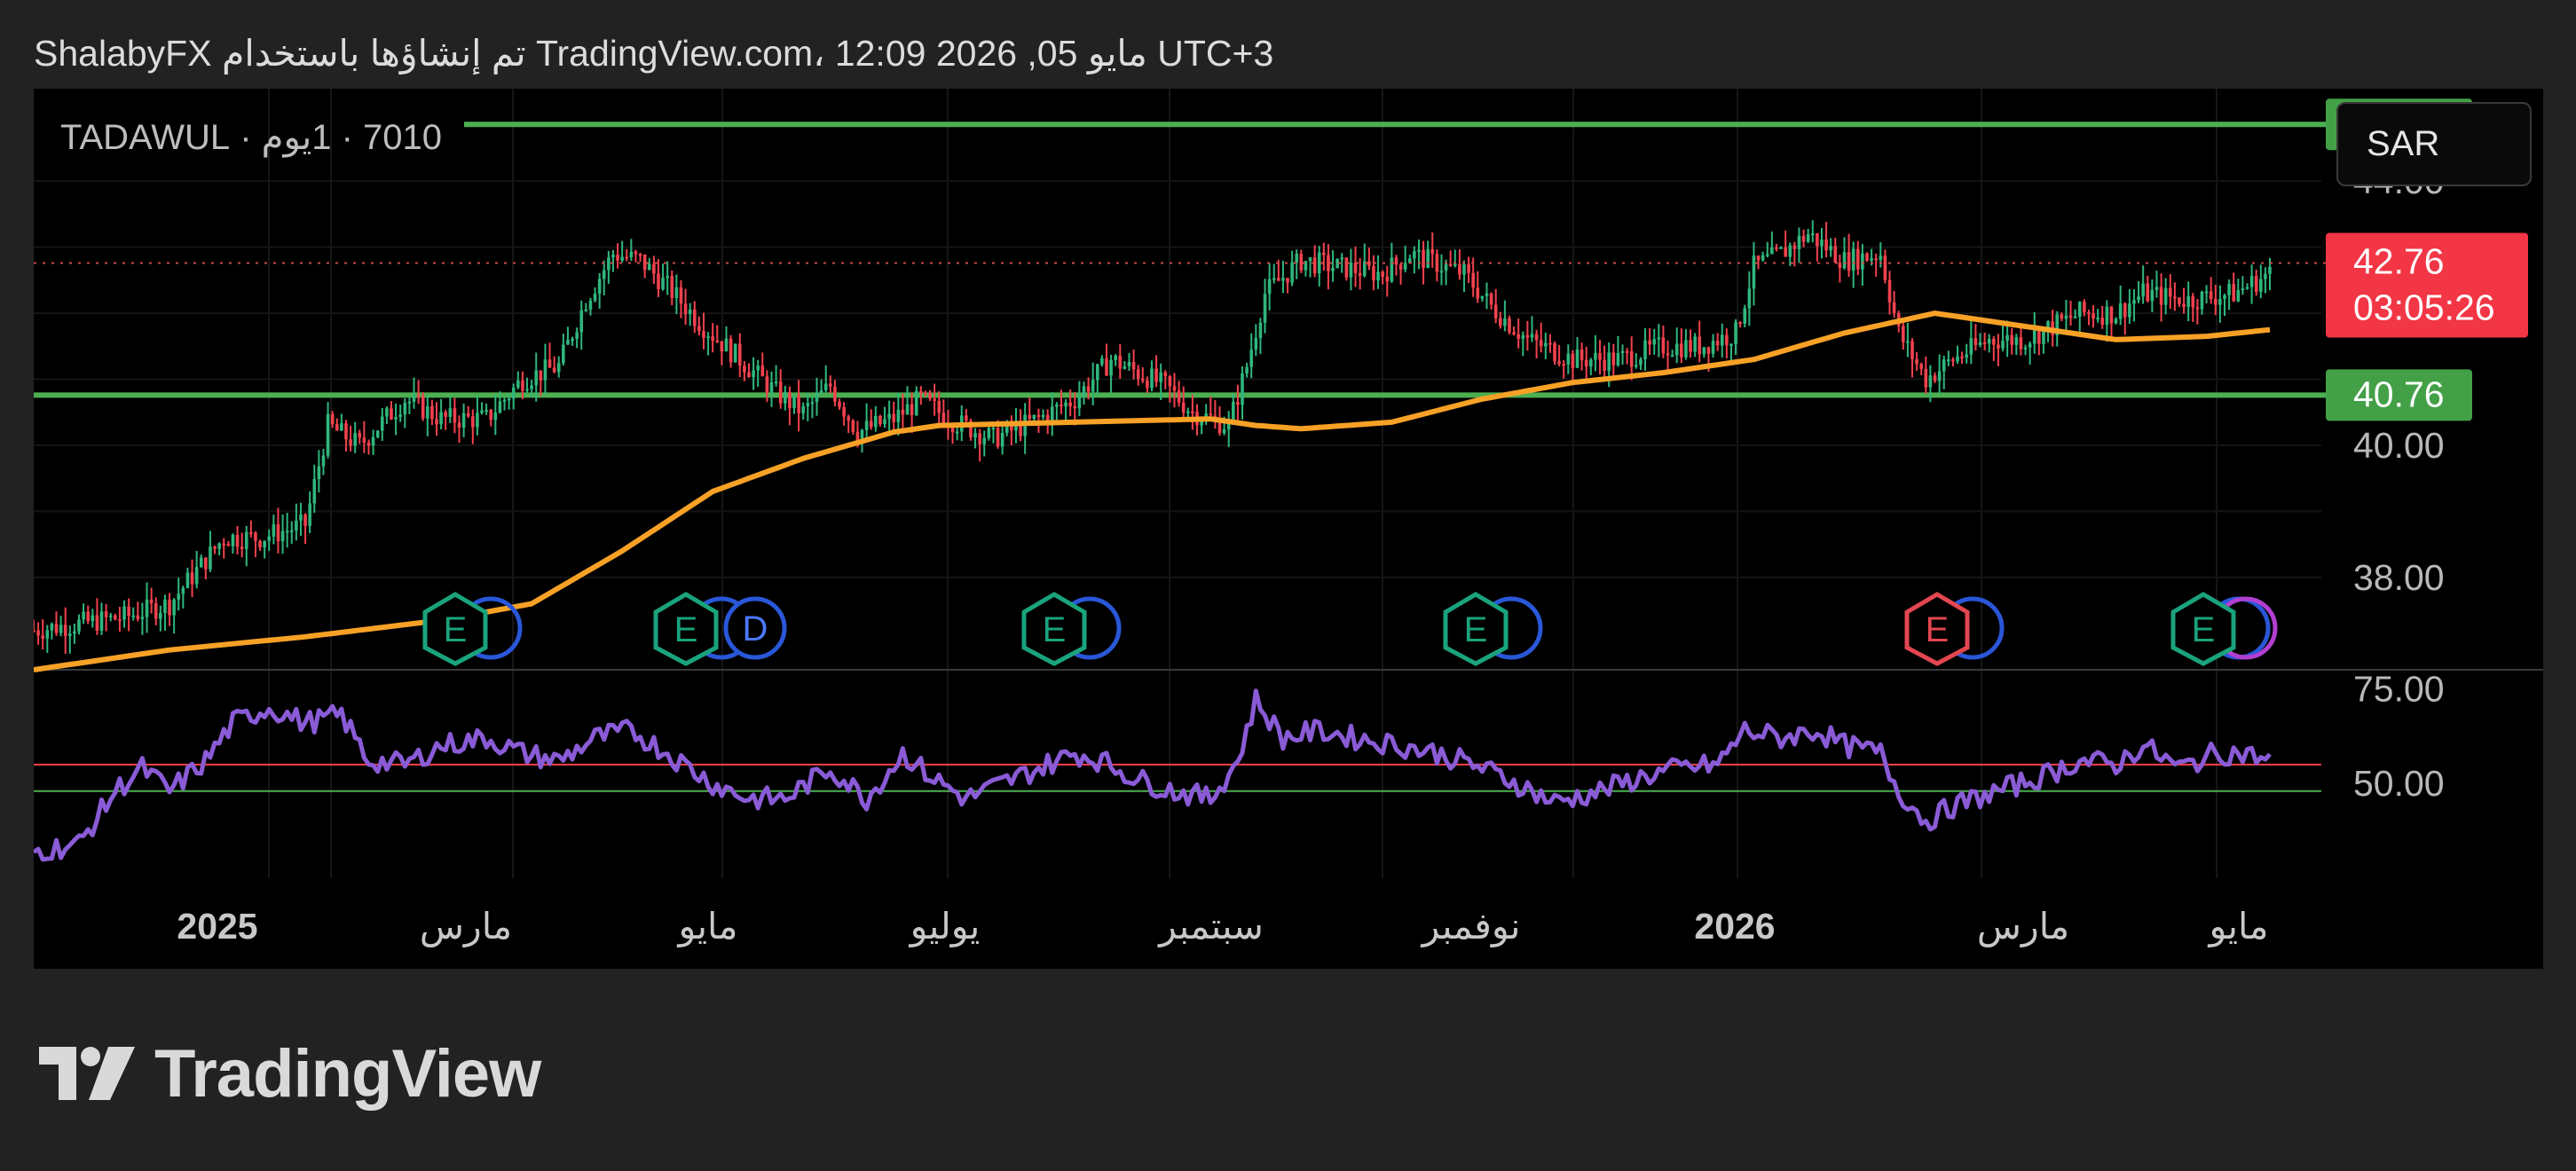 The width and height of the screenshot is (2576, 1171). Describe the element at coordinates (2434, 144) in the screenshot. I see `currency-button: SAR` at that location.